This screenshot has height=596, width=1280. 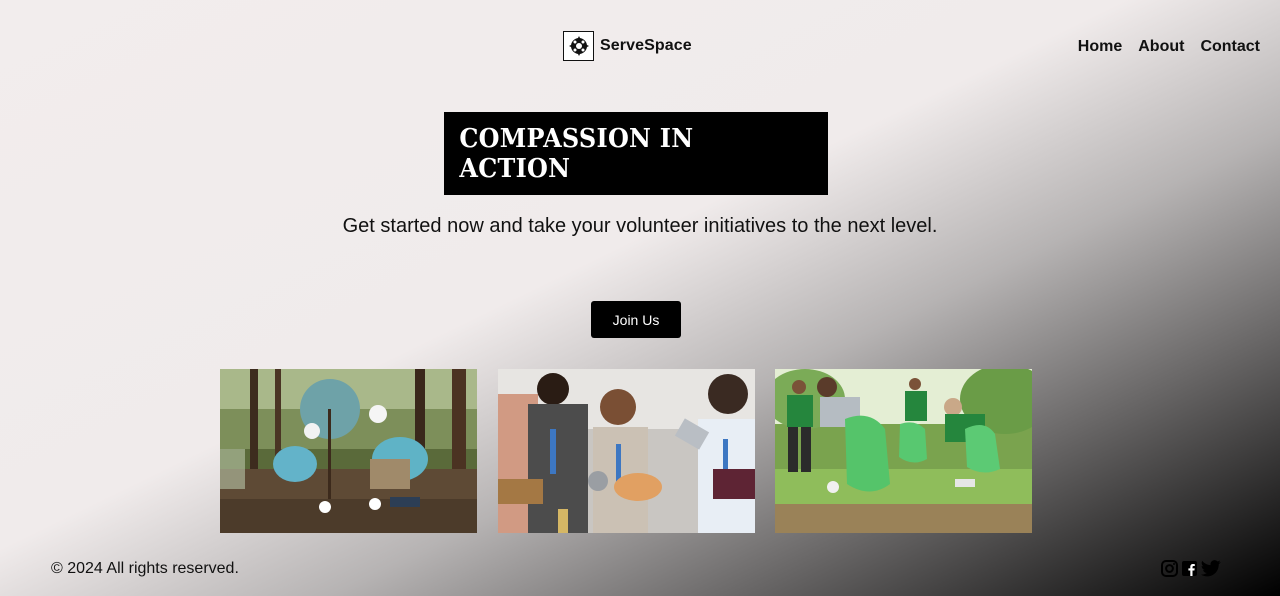 I want to click on brand-logo: ServeSpace, so click(x=627, y=46).